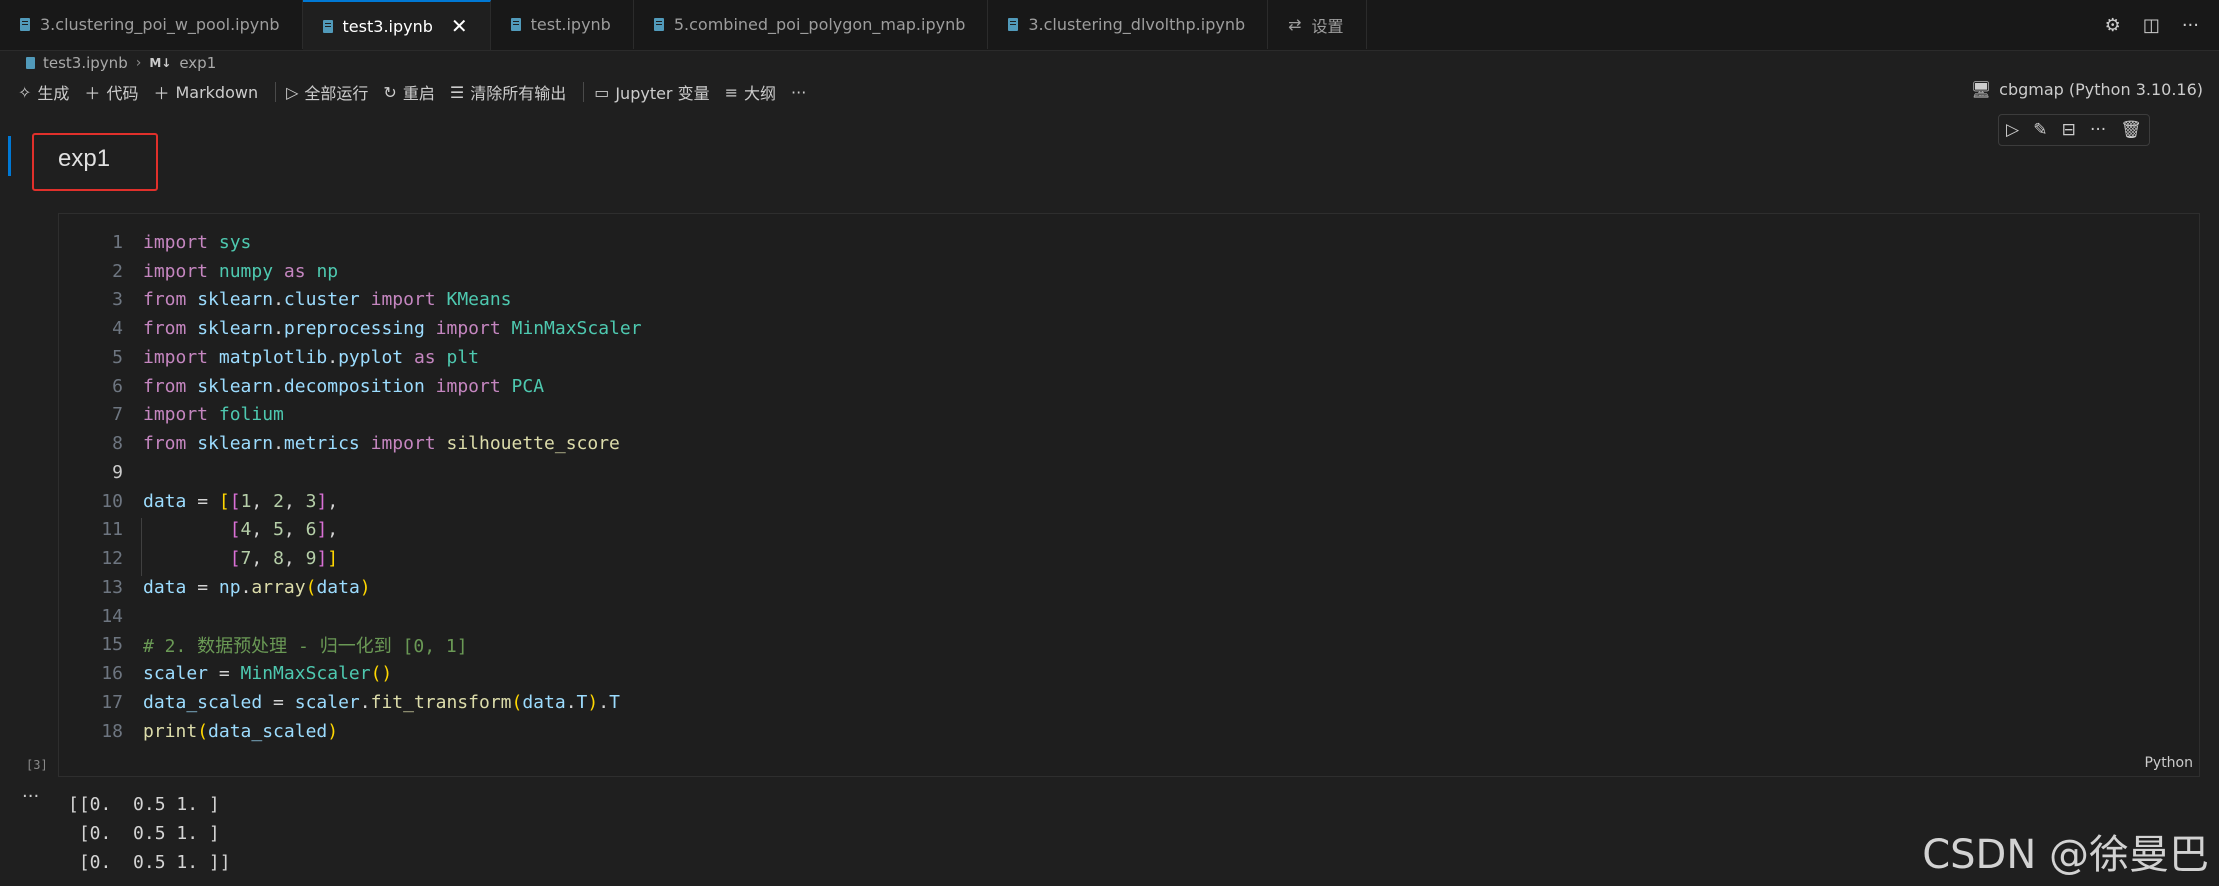 This screenshot has height=886, width=2219. What do you see at coordinates (149, 862) in the screenshot?
I see `output-line: [0. 0.5 1. ]]` at bounding box center [149, 862].